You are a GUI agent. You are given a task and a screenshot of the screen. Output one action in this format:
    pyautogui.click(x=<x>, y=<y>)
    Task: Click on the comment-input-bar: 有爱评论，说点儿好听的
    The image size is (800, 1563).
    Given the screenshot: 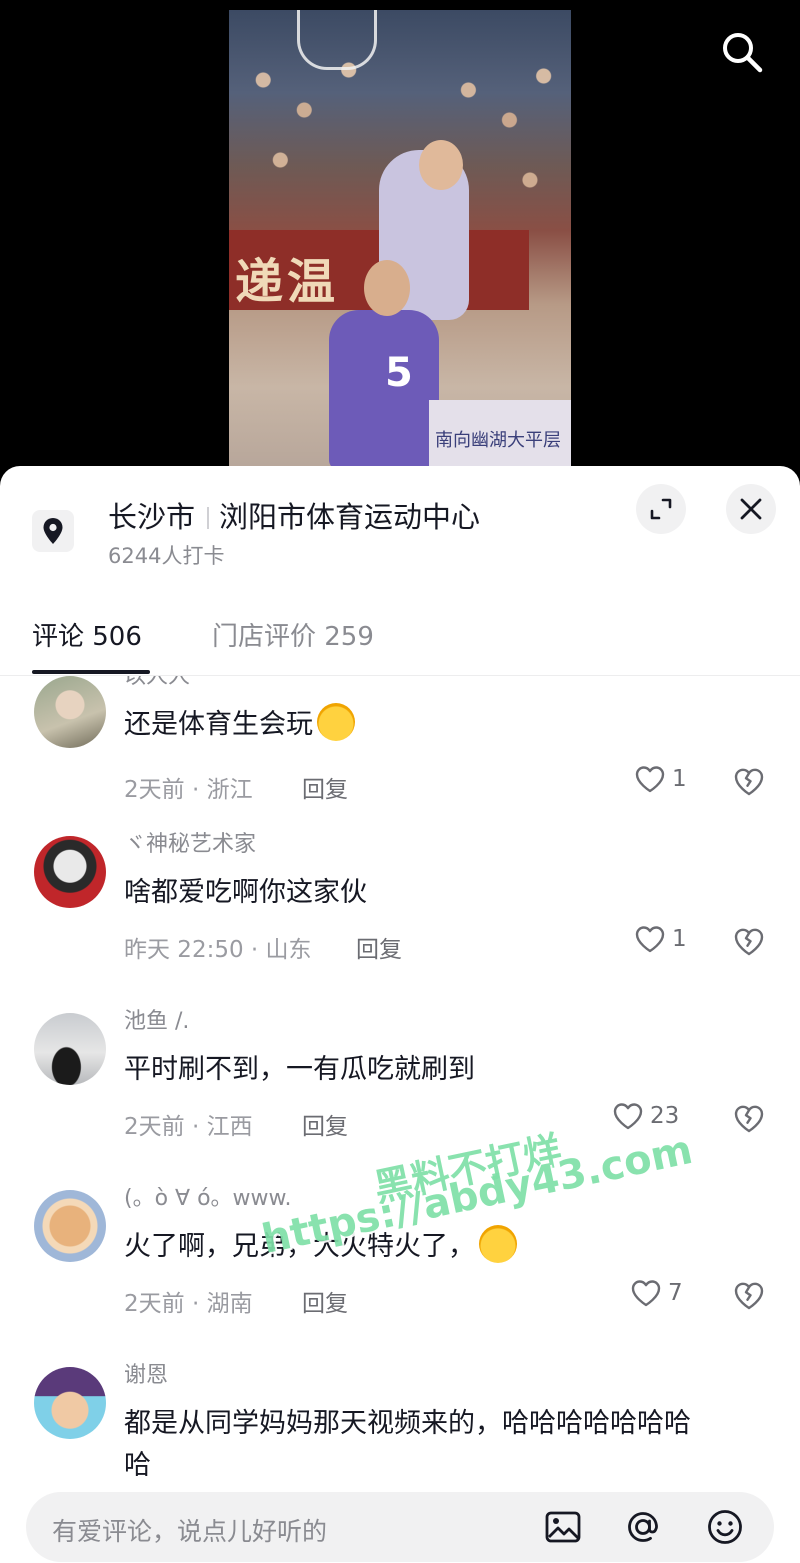 What is the action you would take?
    pyautogui.click(x=400, y=1527)
    